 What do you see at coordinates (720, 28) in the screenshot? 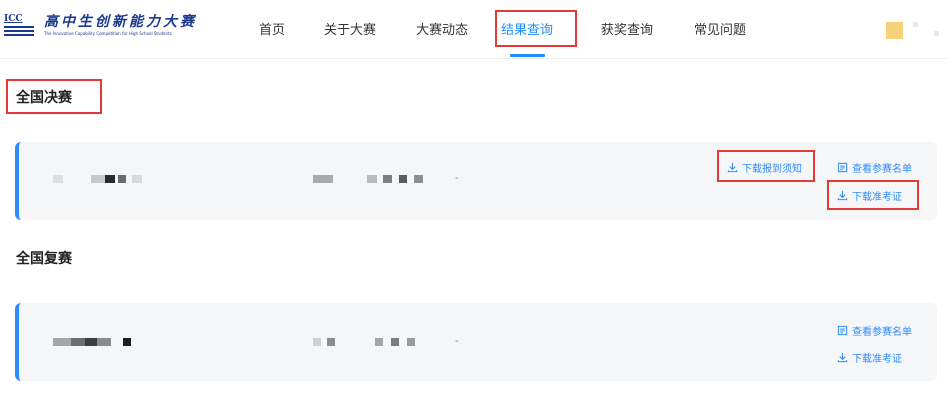
I see `nav-item-faq: 常见问题` at bounding box center [720, 28].